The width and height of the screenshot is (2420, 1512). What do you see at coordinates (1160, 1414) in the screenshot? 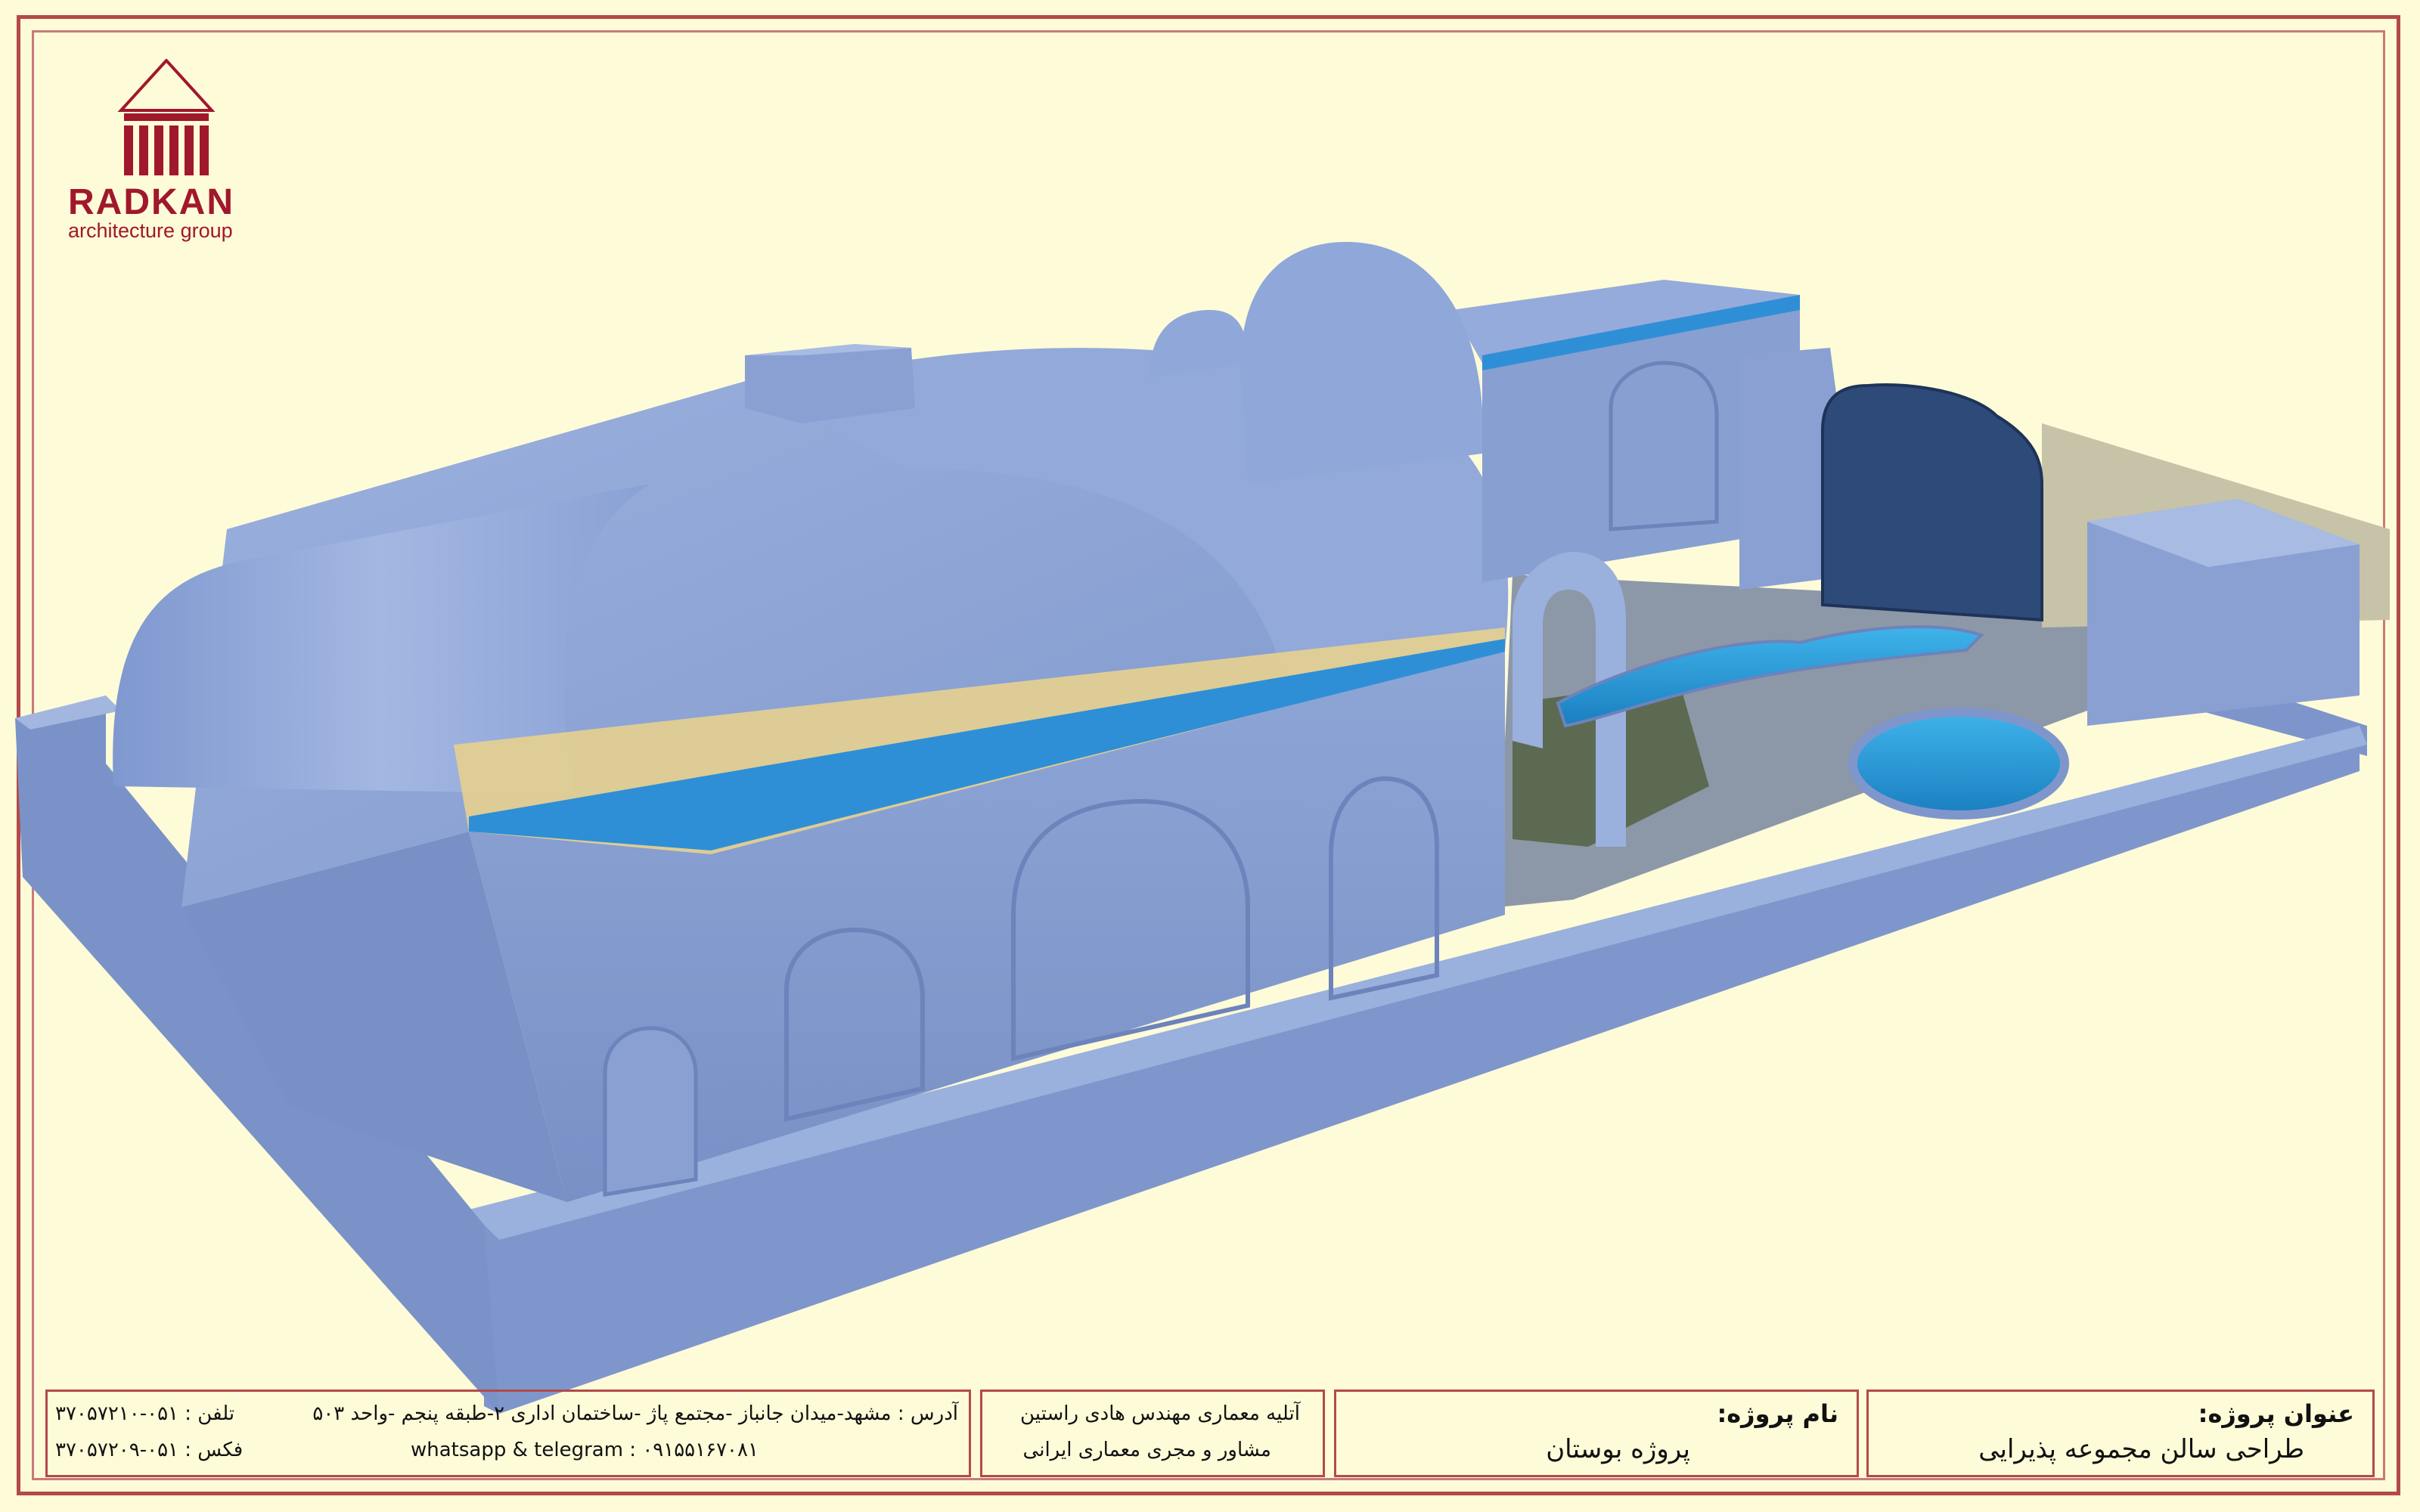
I see `company-line-1: آتلیه معماری مهندس هادی راستین` at bounding box center [1160, 1414].